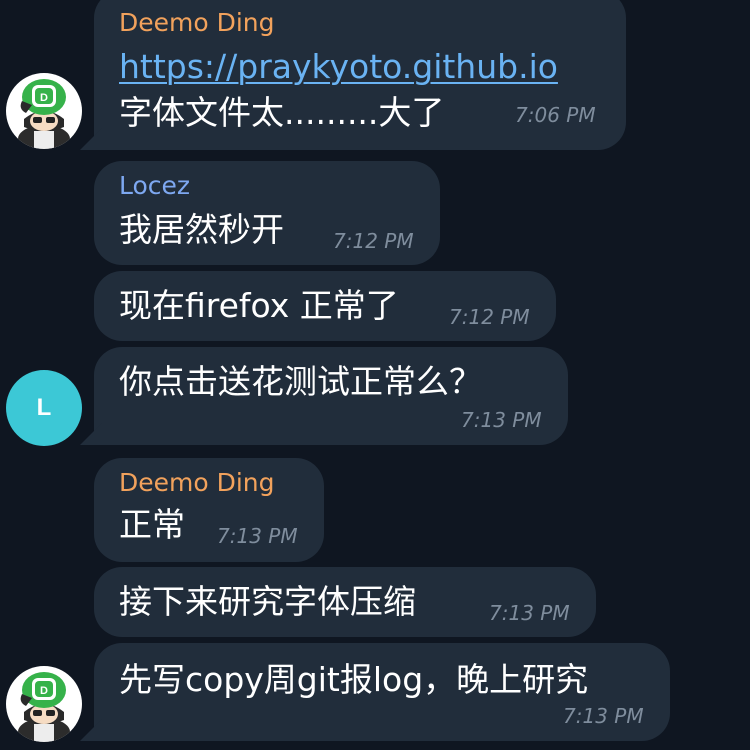 Image resolution: width=750 pixels, height=750 pixels. Describe the element at coordinates (259, 305) in the screenshot. I see `message-text: 现在firefox 正常了` at that location.